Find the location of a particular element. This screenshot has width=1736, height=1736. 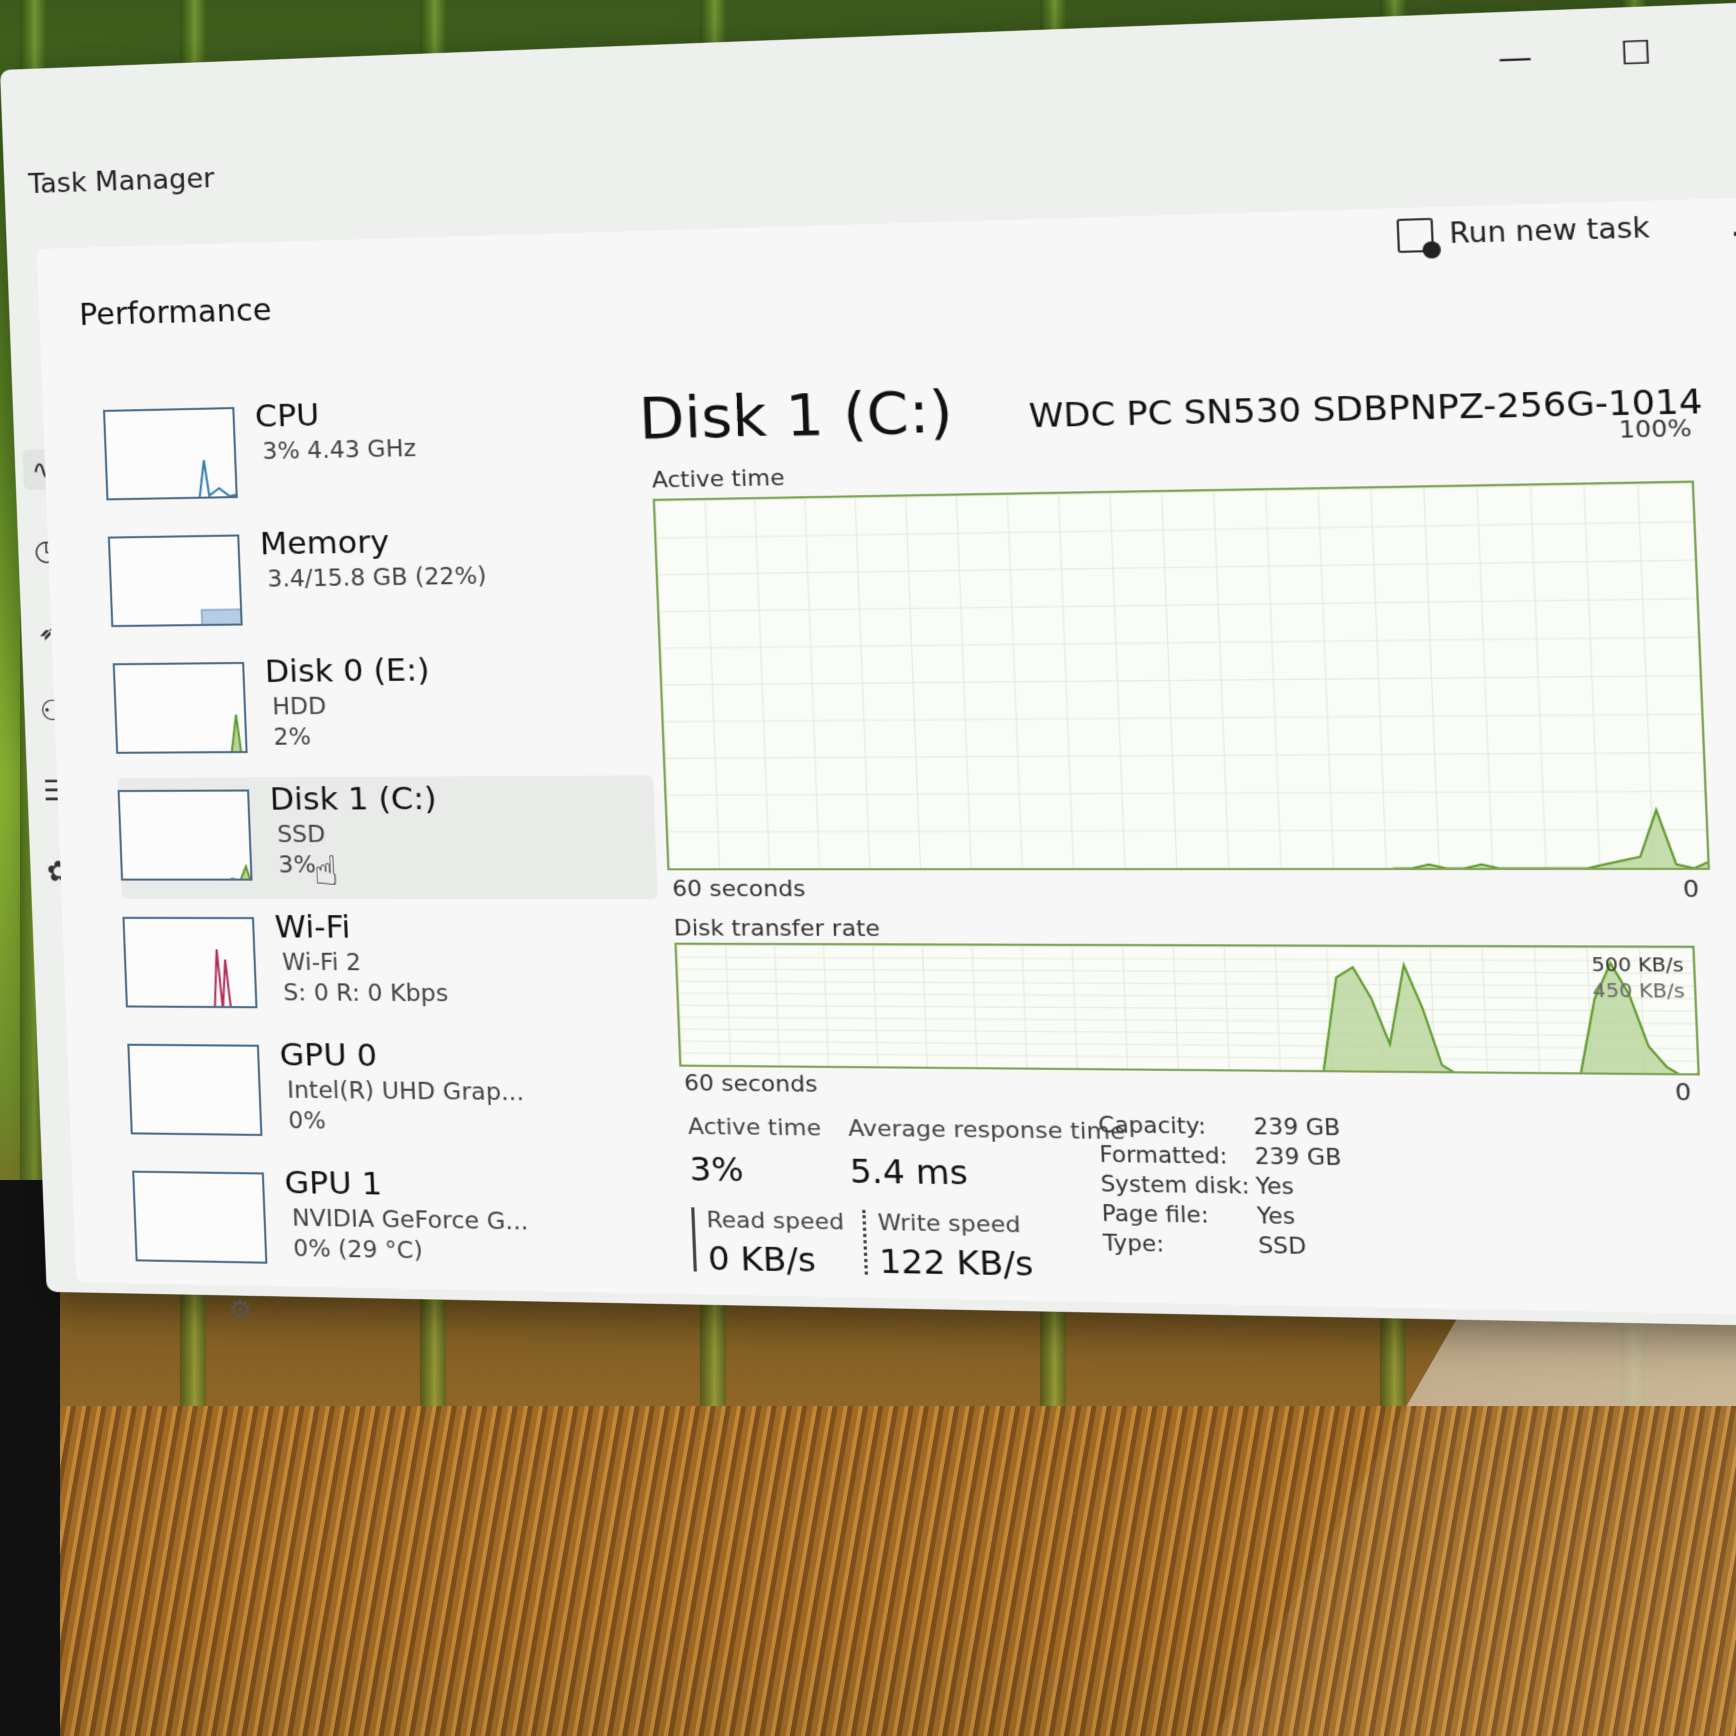

prop-key: Capacity: is located at coordinates (1152, 1125).